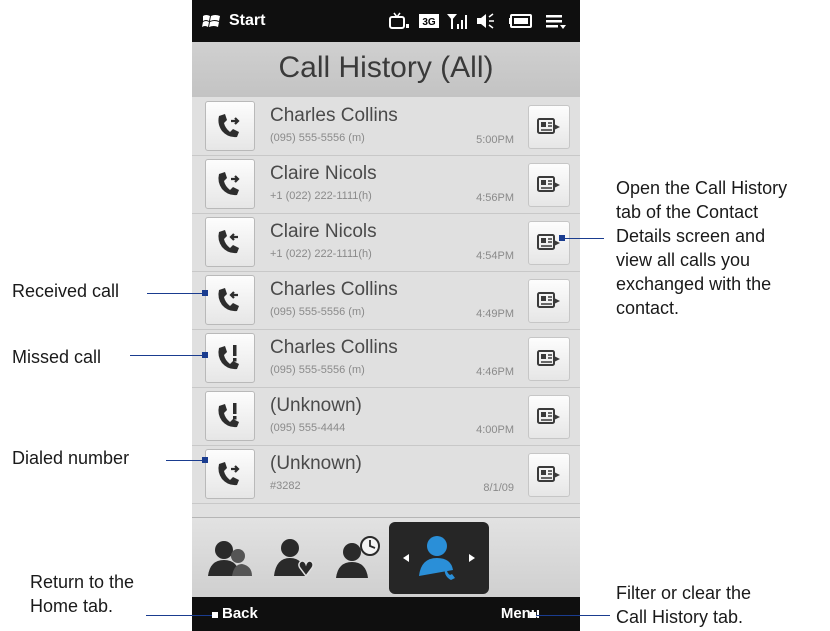 The image size is (830, 631). What do you see at coordinates (240, 613) in the screenshot?
I see `back-softkey: Back` at bounding box center [240, 613].